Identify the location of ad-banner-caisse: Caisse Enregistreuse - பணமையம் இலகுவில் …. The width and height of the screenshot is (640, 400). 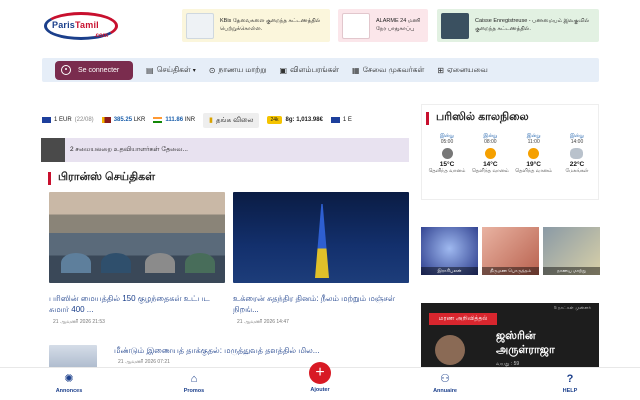
(518, 25).